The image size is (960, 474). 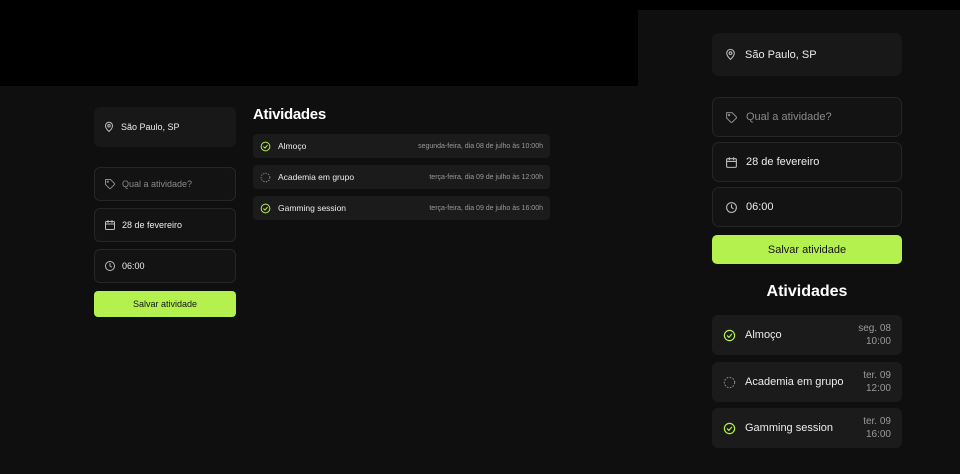 I want to click on activity-row: Gamming session ter. 09 16:00, so click(x=807, y=428).